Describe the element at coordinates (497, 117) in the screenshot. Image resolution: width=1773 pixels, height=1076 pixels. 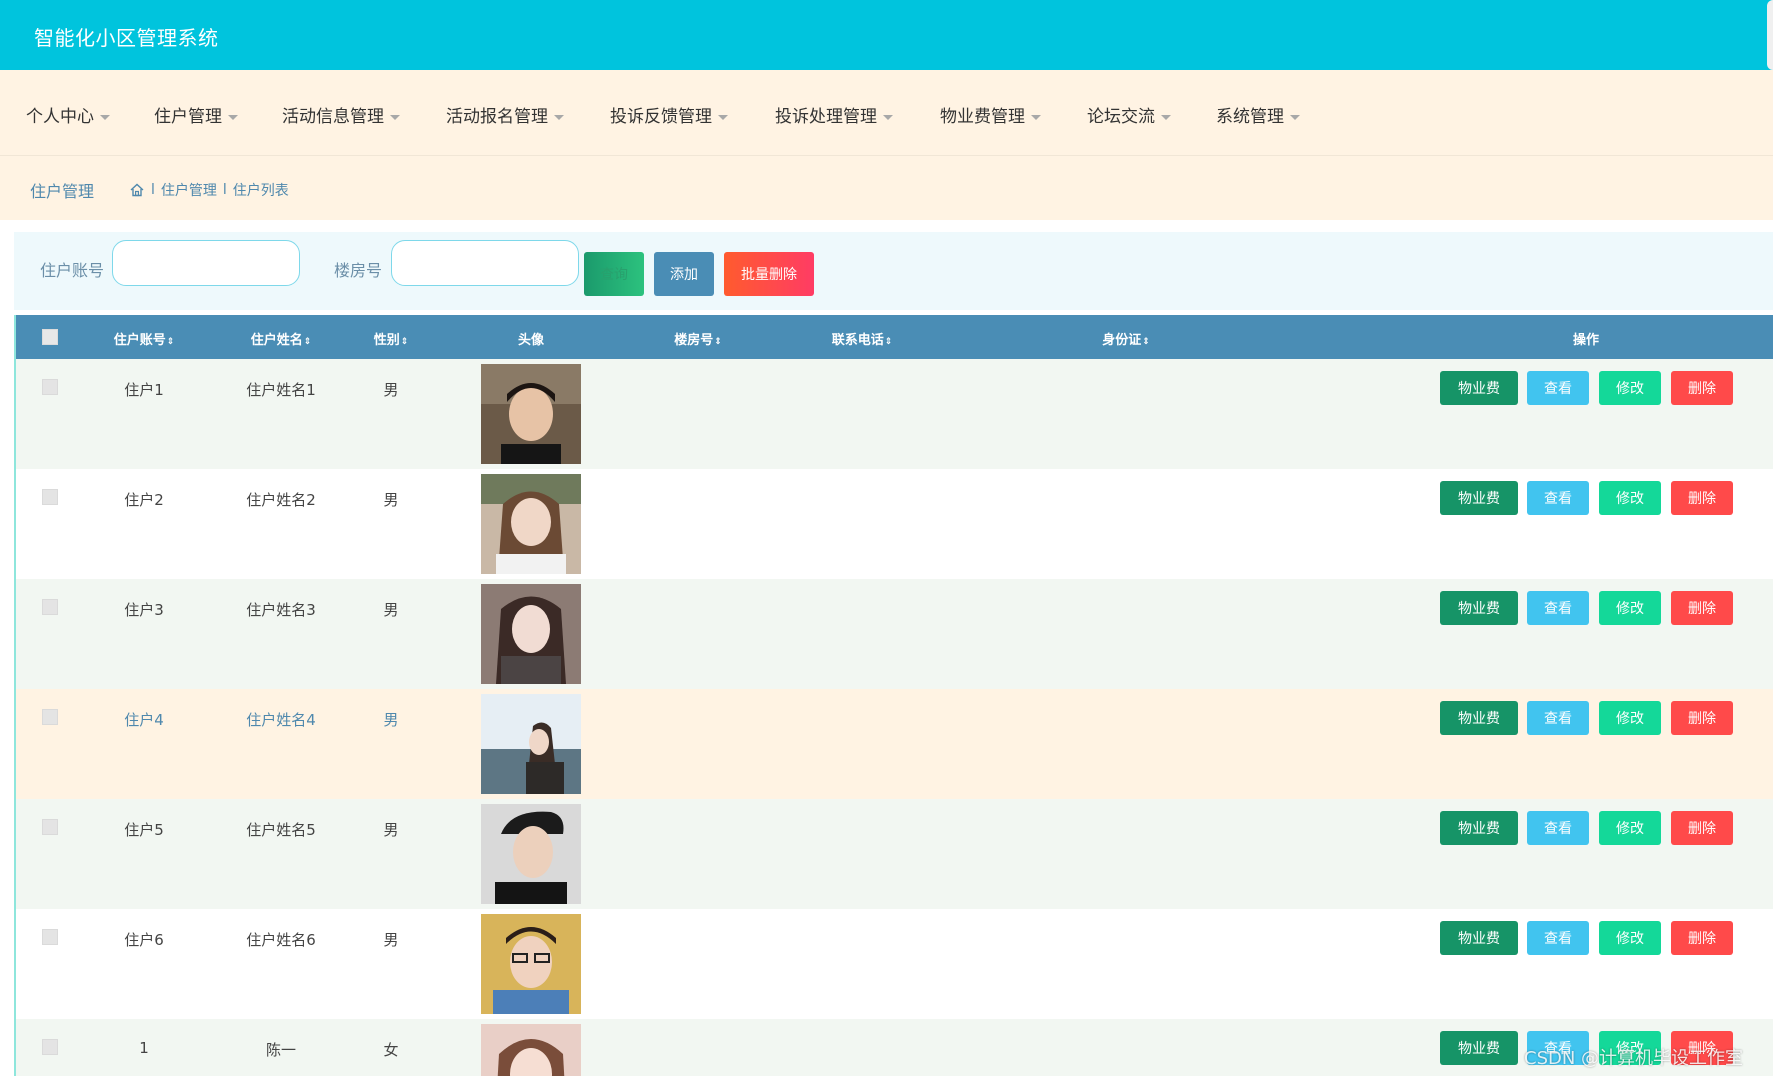
I see `nav-label: 活动报名管理` at that location.